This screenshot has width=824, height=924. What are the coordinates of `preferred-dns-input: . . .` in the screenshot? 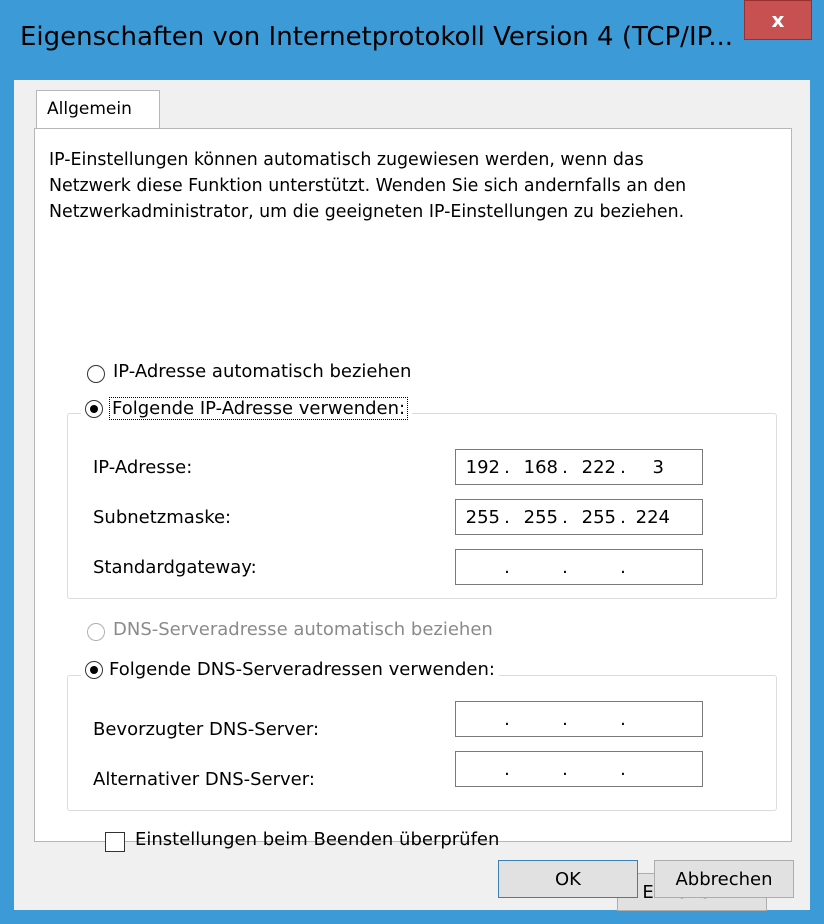 It's located at (579, 719).